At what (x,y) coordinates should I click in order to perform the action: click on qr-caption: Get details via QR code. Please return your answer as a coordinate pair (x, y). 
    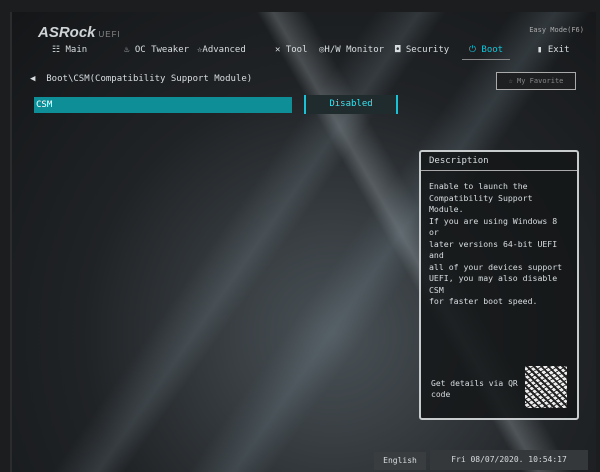
    Looking at the image, I should click on (474, 389).